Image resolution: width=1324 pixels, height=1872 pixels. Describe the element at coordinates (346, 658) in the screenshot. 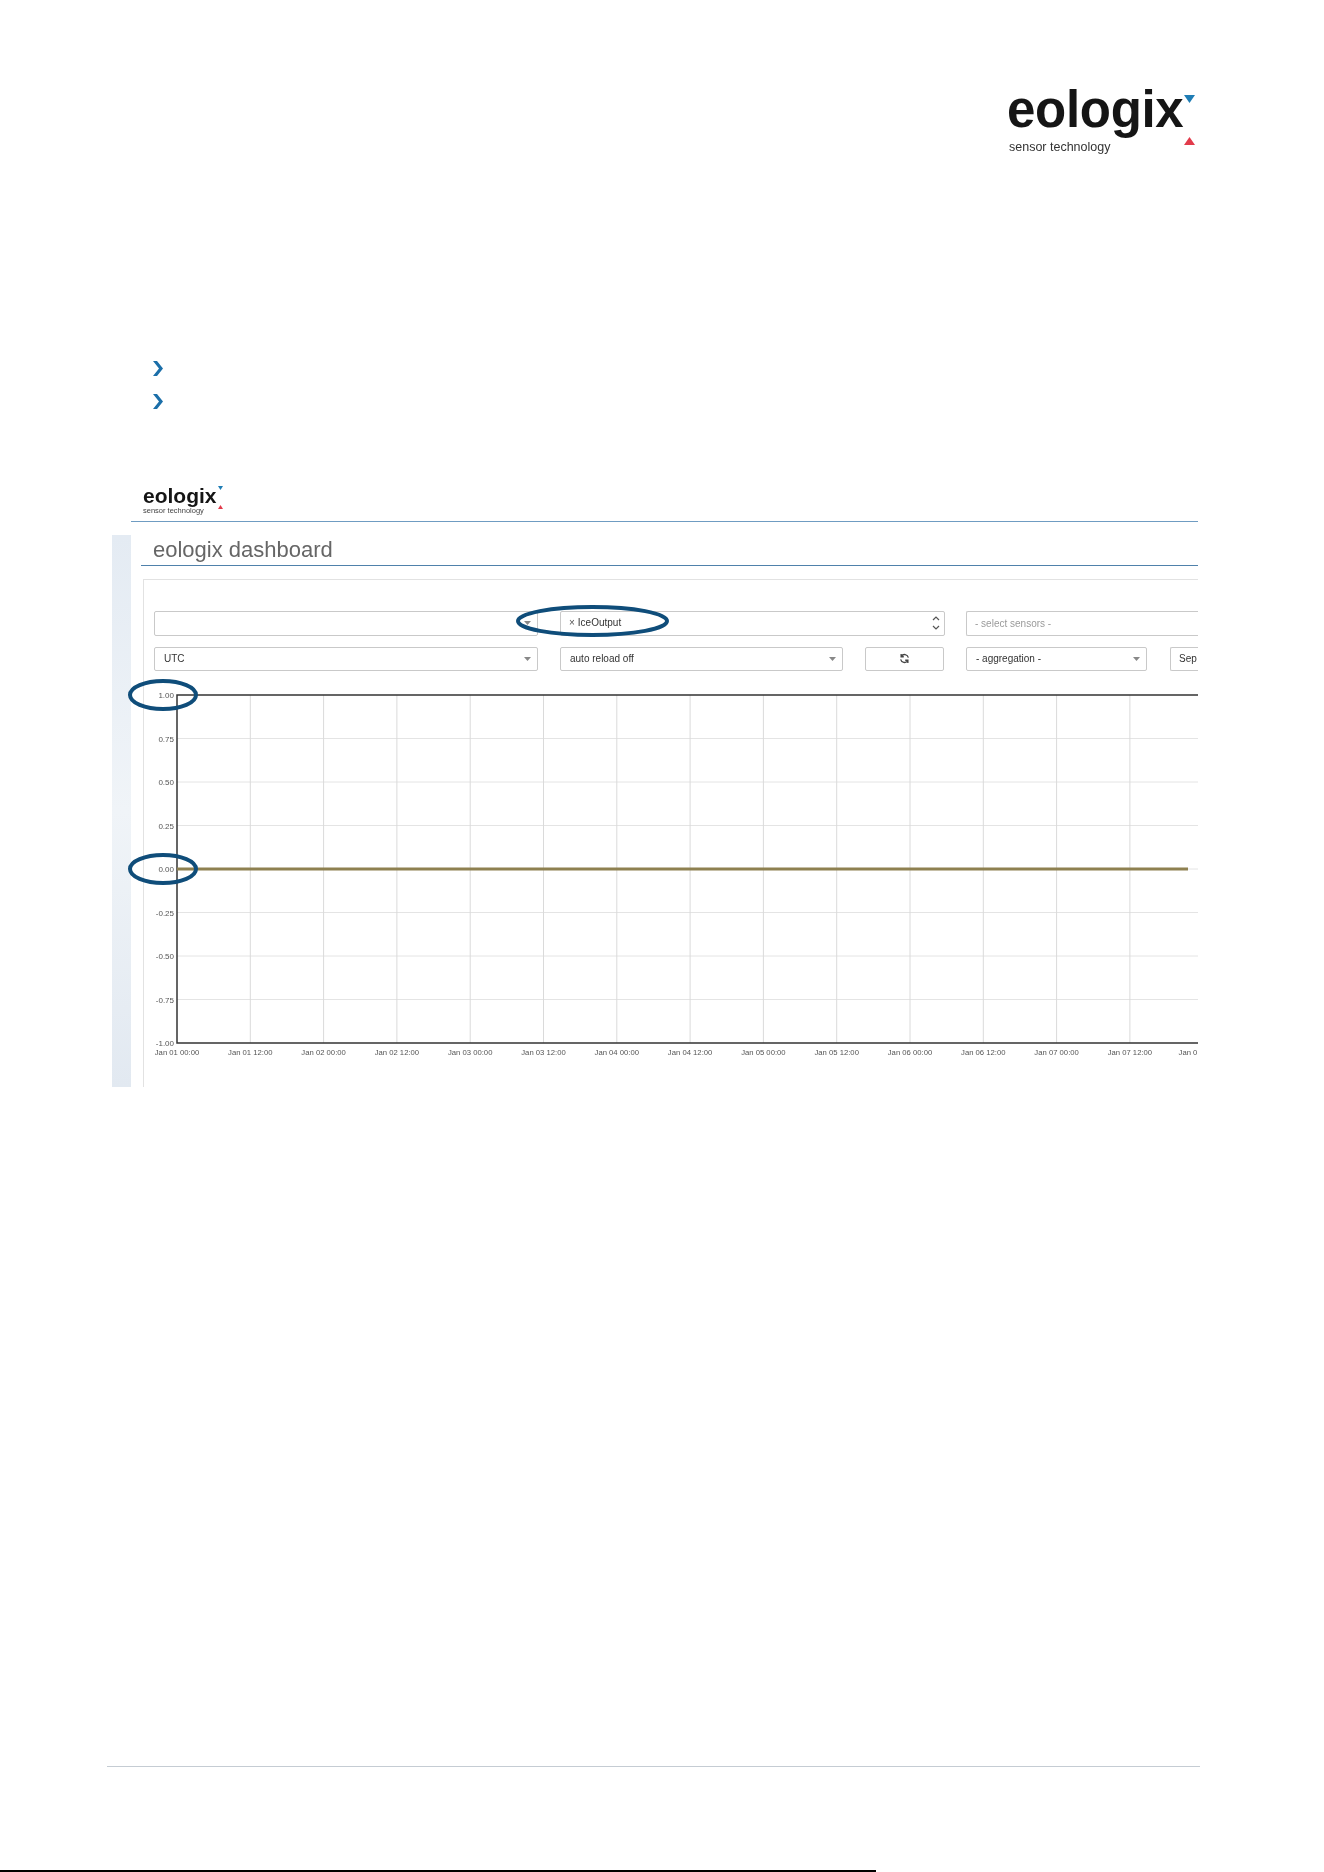

I see `dropdown-field: UTC` at that location.